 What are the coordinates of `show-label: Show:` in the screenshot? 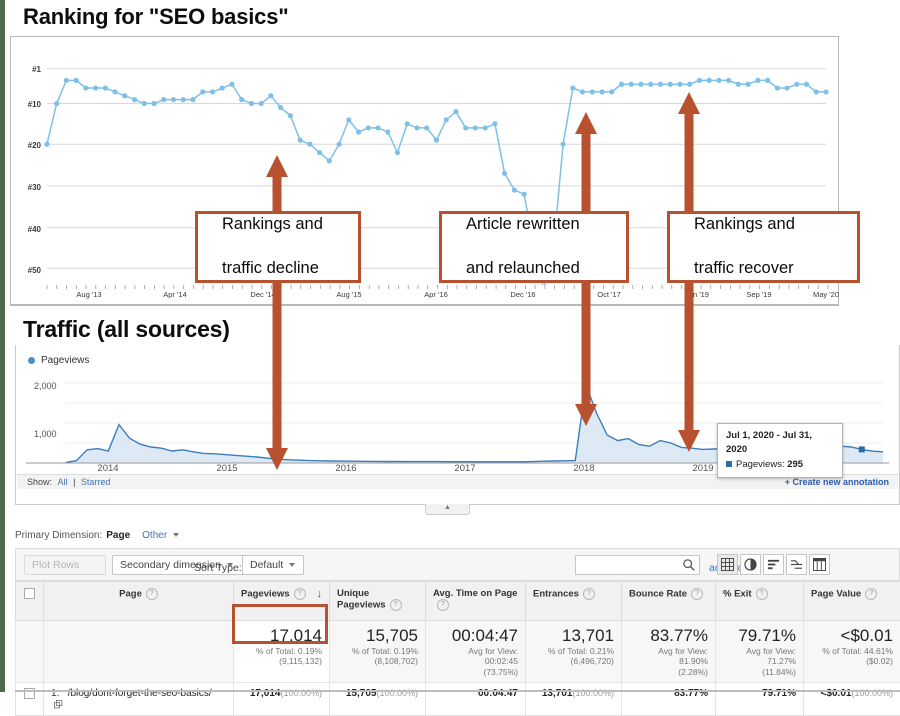 It's located at (39, 482).